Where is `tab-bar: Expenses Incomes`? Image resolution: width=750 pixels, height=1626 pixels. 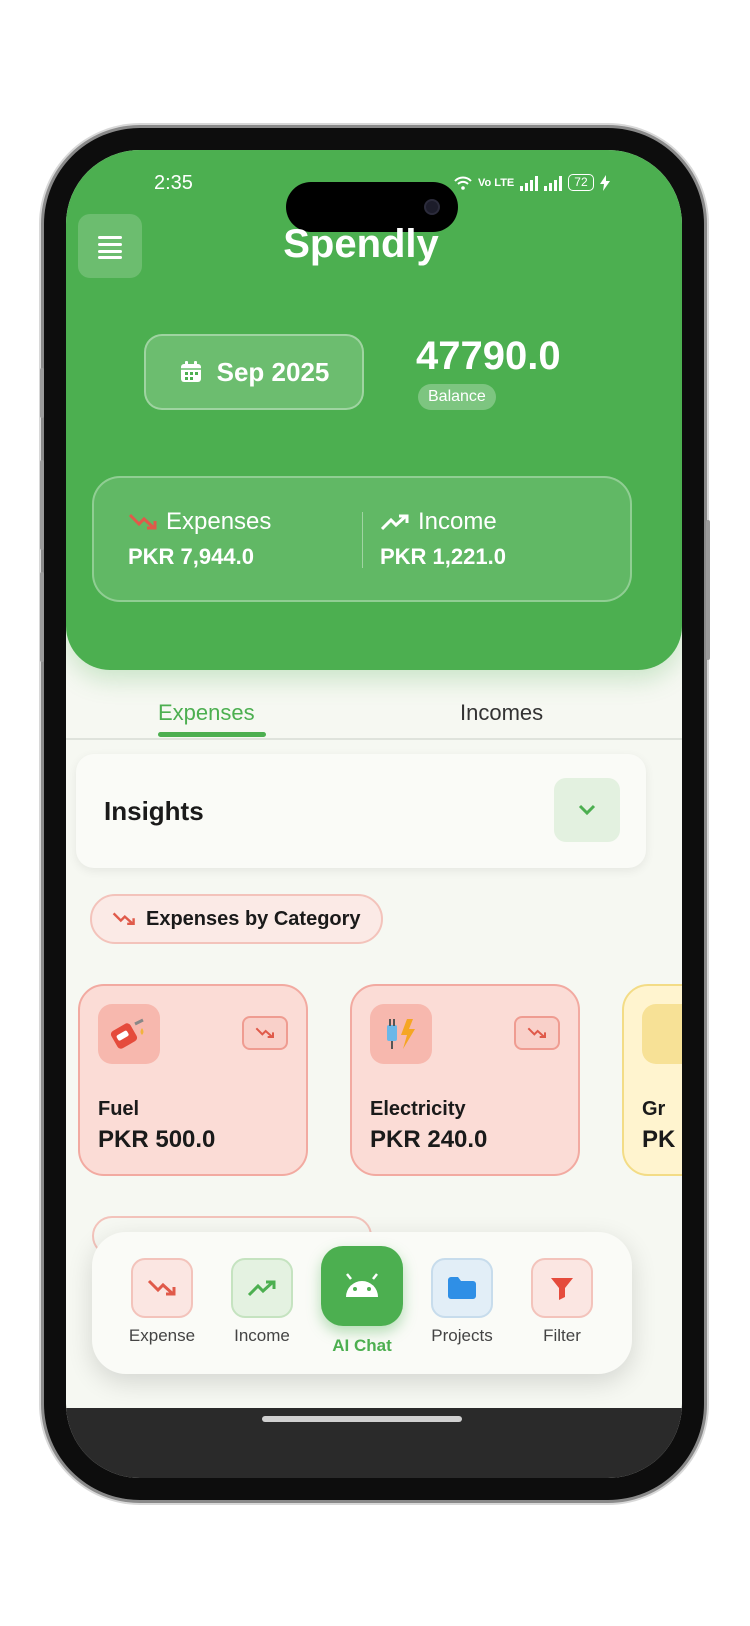
tab-bar: Expenses Incomes is located at coordinates (374, 705).